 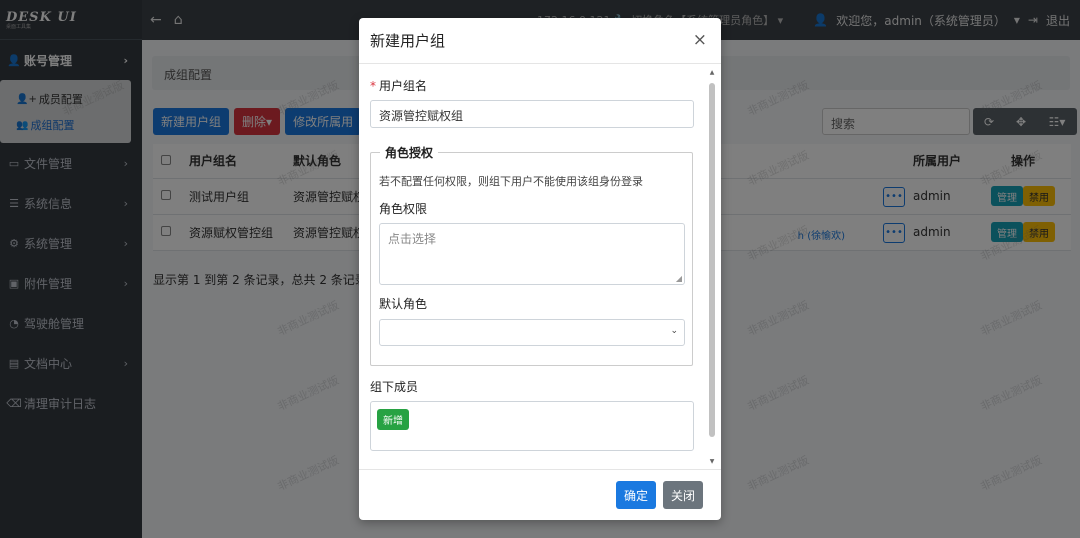 What do you see at coordinates (674, 331) in the screenshot?
I see `chevron-down-icon: ⌄` at bounding box center [674, 331].